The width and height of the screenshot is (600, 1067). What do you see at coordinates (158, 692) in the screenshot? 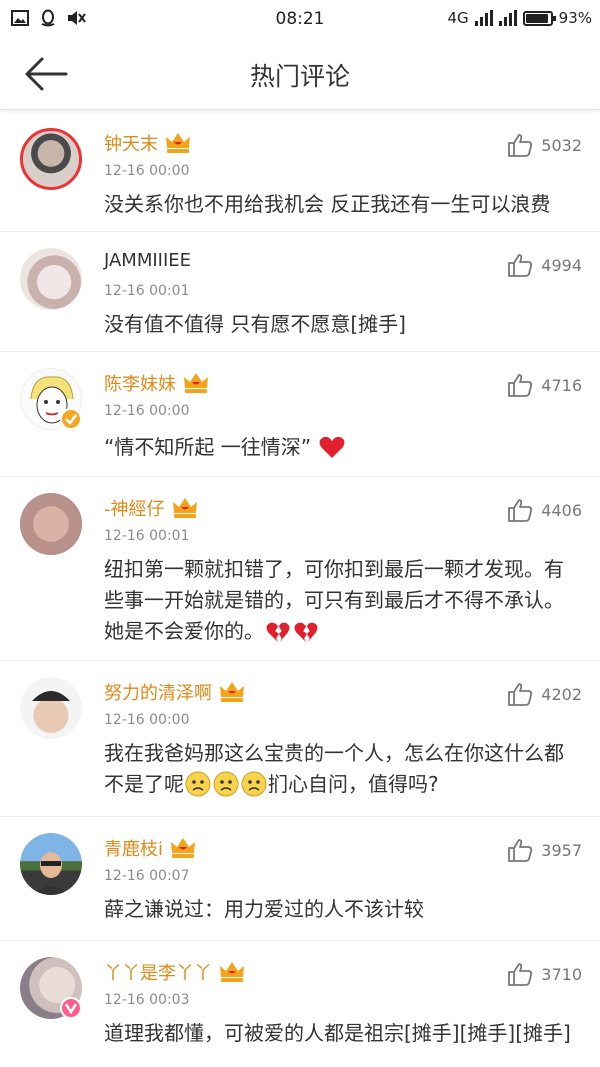
I see `username: 努力的清泽啊` at bounding box center [158, 692].